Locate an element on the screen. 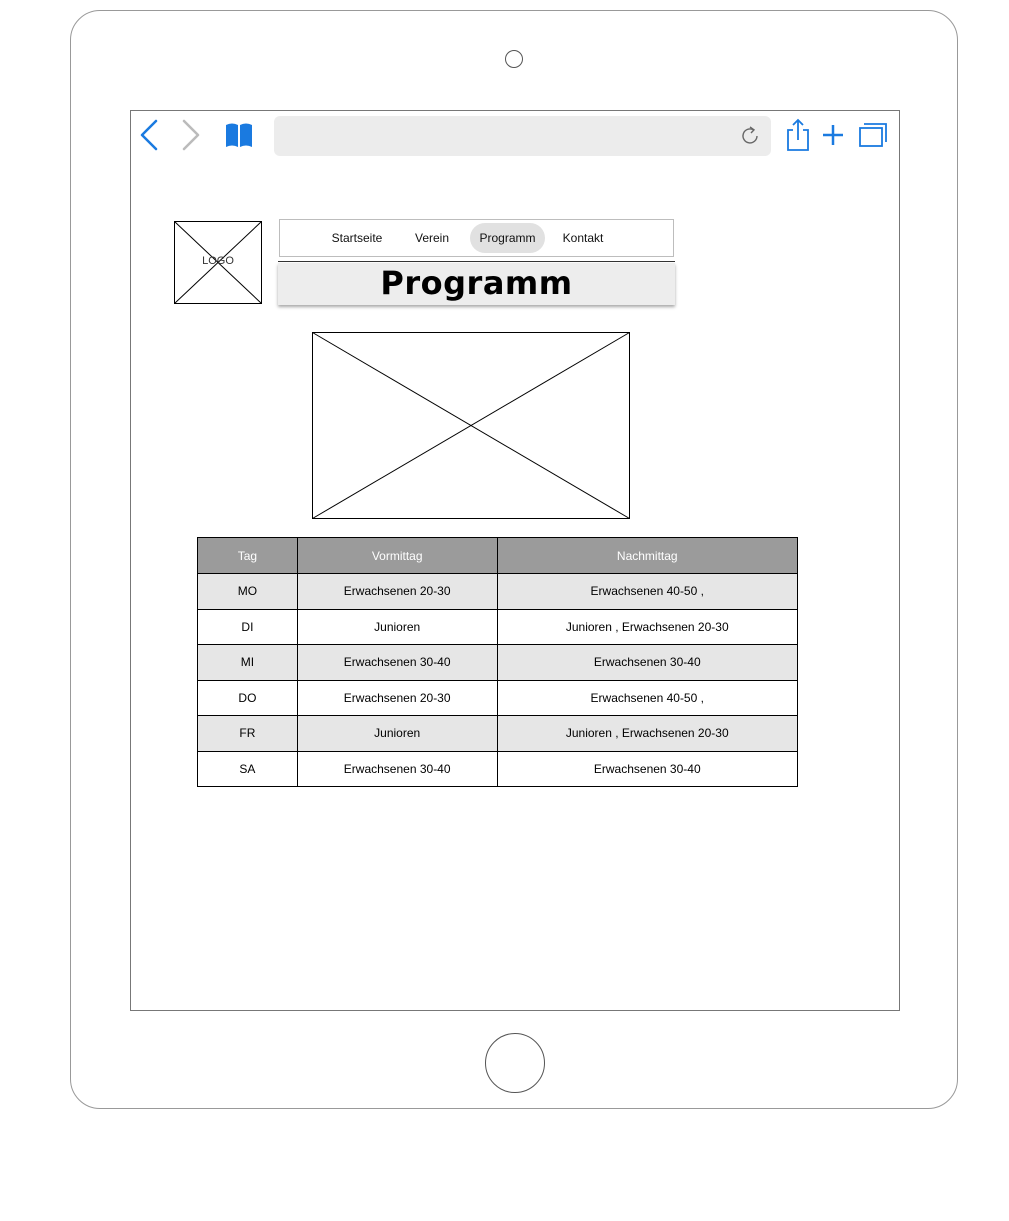 The height and width of the screenshot is (1221, 1009). logo: LOGO is located at coordinates (218, 262).